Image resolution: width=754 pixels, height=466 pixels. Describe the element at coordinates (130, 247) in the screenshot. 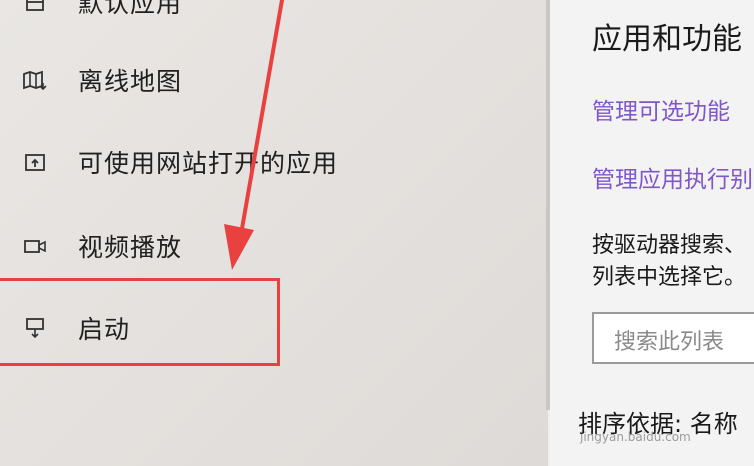

I see `sidebar-item-label: 视频播放` at that location.